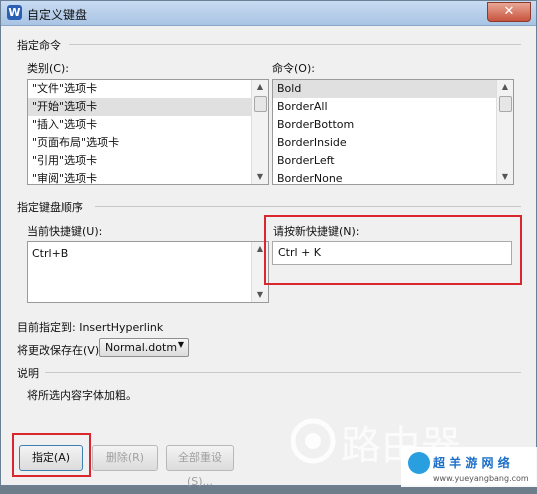  I want to click on assigned-to-text: 目前指定到: InsertHyperlink, so click(90, 327).